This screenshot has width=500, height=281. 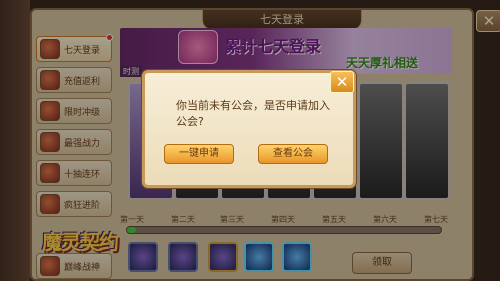 What do you see at coordinates (253, 113) in the screenshot?
I see `dialog-message: 你当前未有公会，是否申请加入公会?` at bounding box center [253, 113].